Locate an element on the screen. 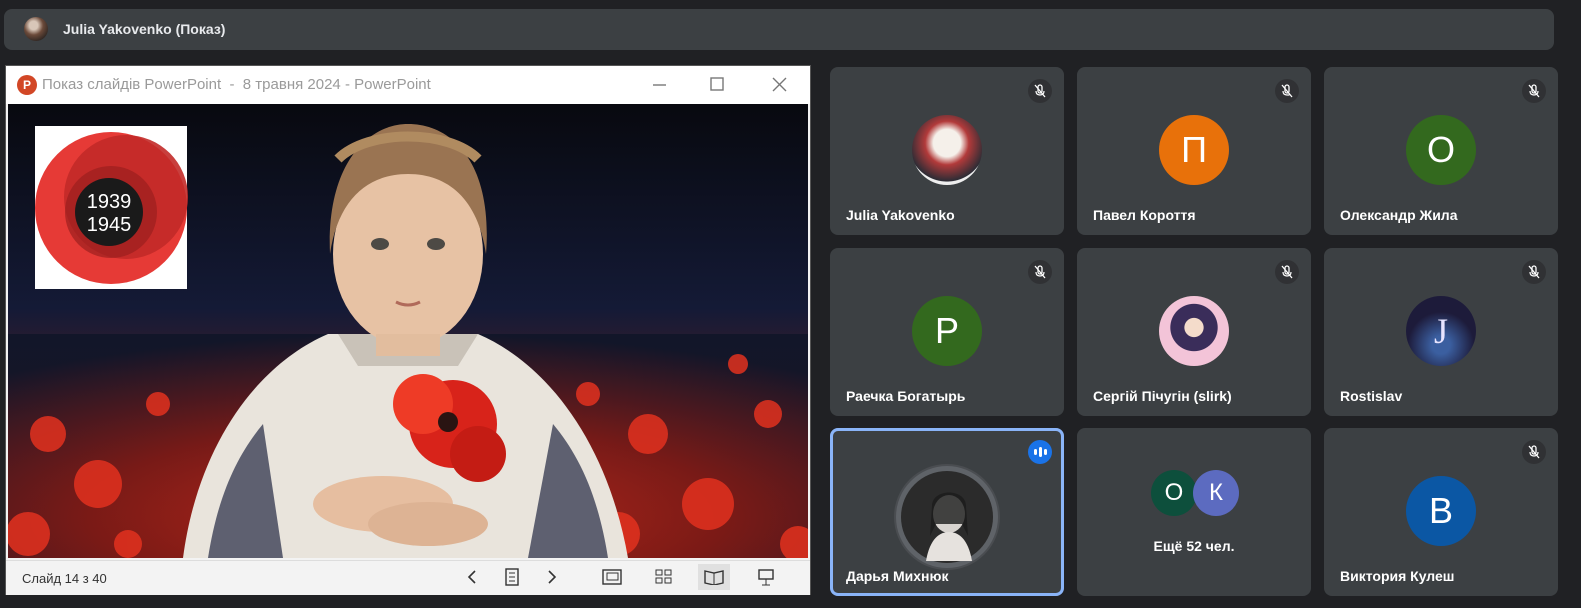 This screenshot has width=1581, height=608. participant-tile: Р Раечка Богатырь is located at coordinates (947, 332).